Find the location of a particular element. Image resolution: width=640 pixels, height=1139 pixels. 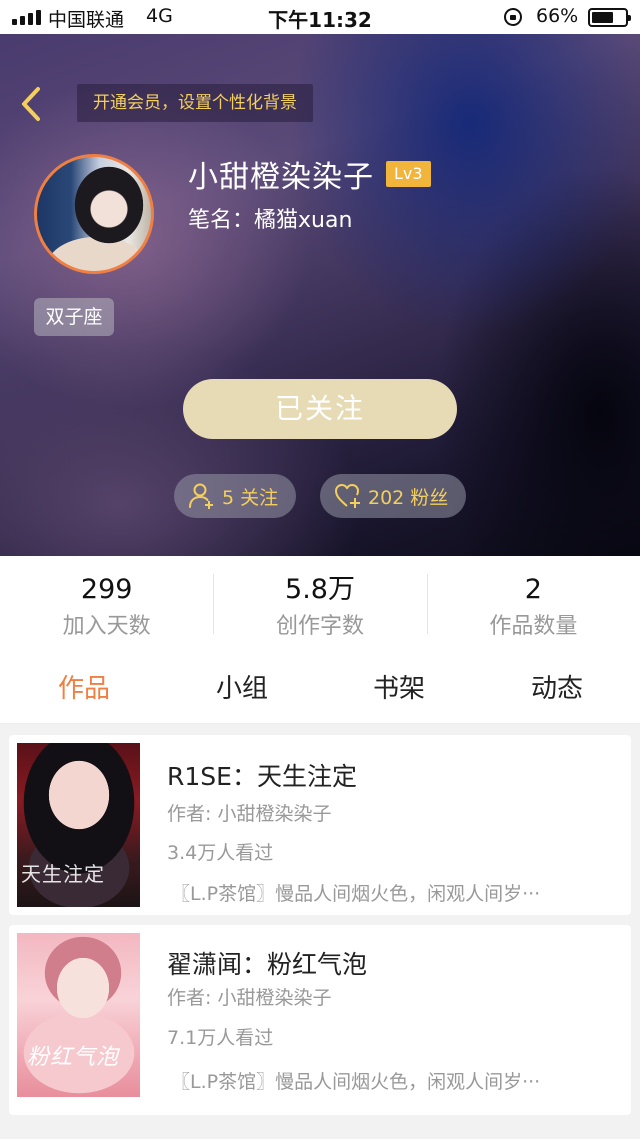

rotation-lock-icon is located at coordinates (513, 17).